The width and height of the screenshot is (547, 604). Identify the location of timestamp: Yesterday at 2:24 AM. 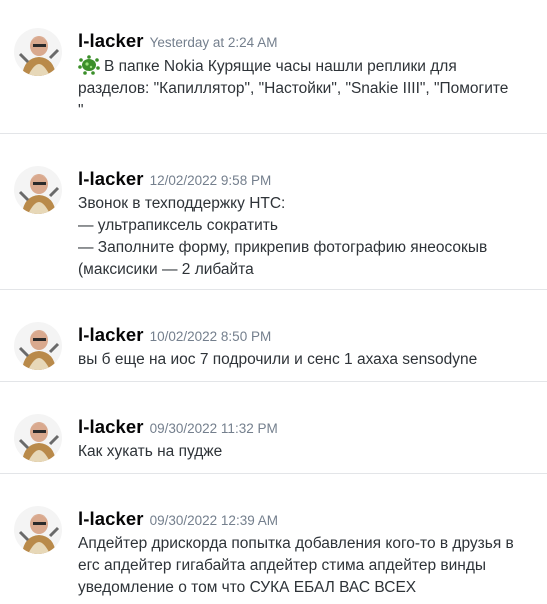
(213, 42).